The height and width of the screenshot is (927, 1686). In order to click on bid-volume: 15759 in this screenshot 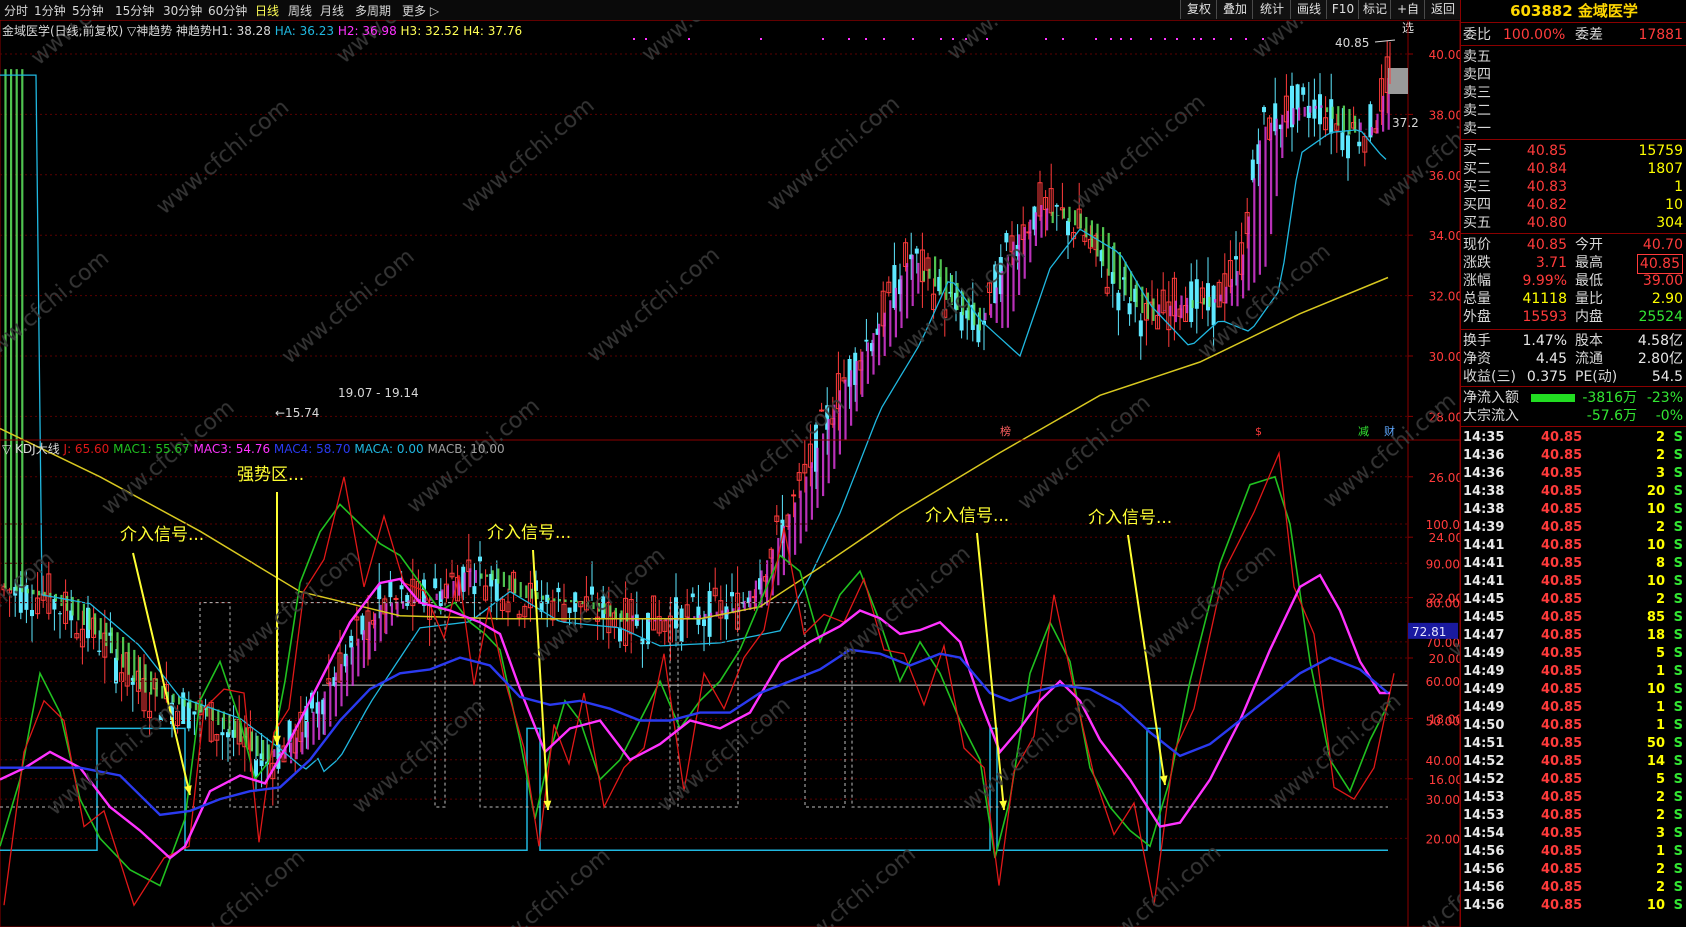, I will do `click(1660, 151)`.